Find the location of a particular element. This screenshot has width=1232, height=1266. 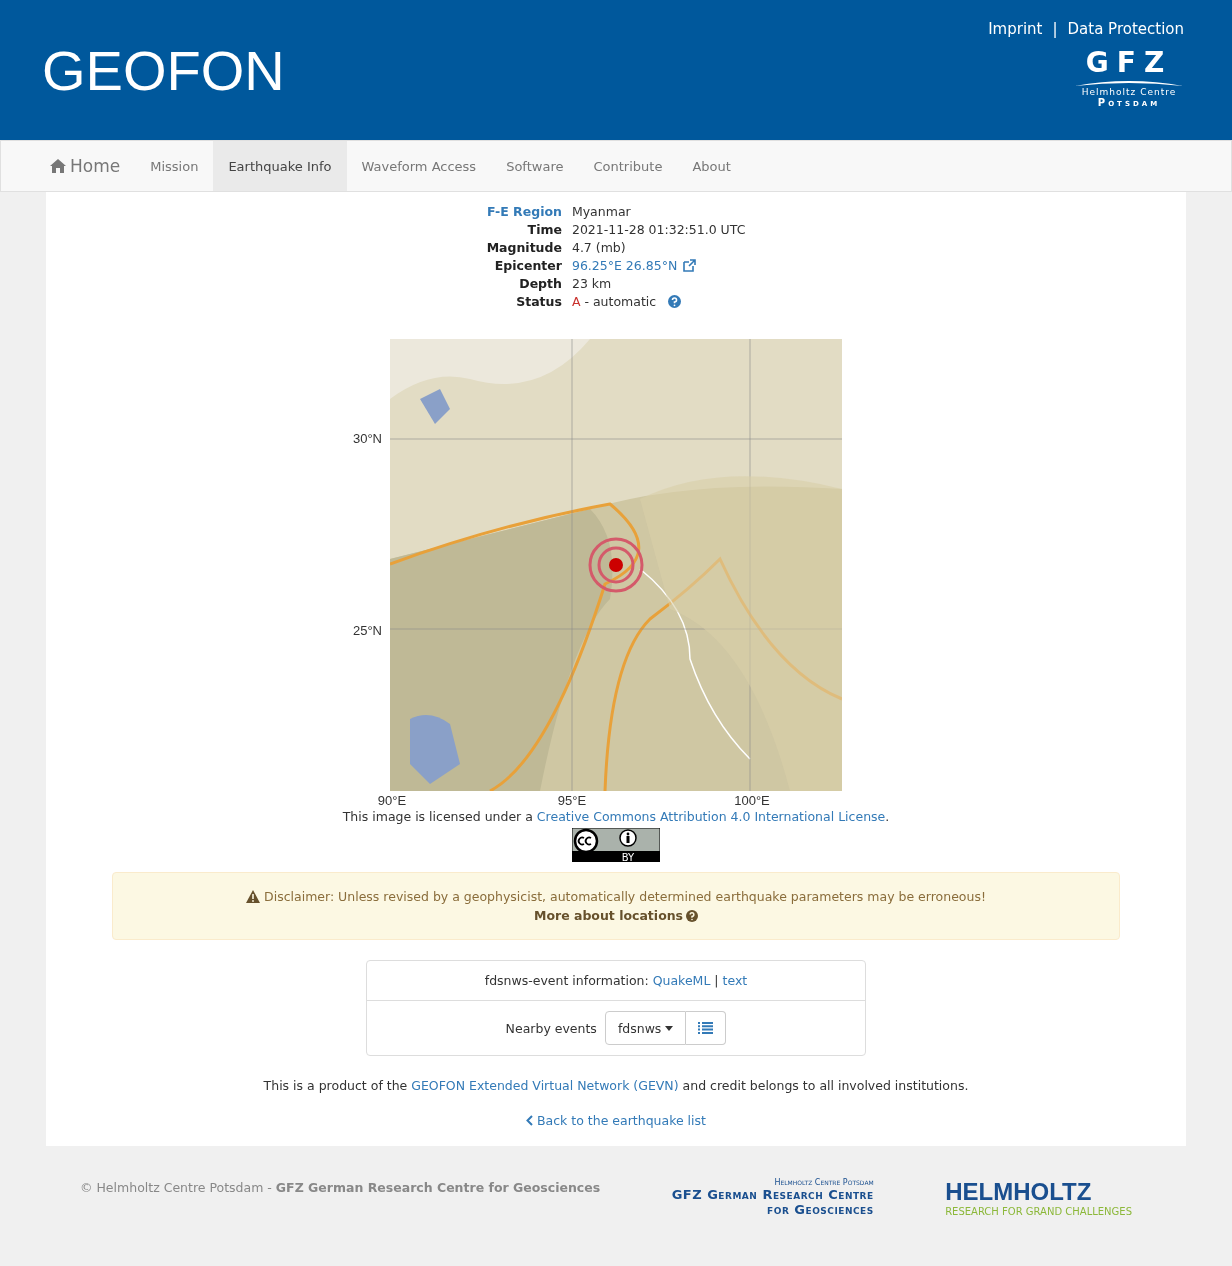

disclaimer-text: Disclaimer: Unless revised by a geophysicist, automatically determined earthquake parameters may be erroneous! is located at coordinates (616, 896).